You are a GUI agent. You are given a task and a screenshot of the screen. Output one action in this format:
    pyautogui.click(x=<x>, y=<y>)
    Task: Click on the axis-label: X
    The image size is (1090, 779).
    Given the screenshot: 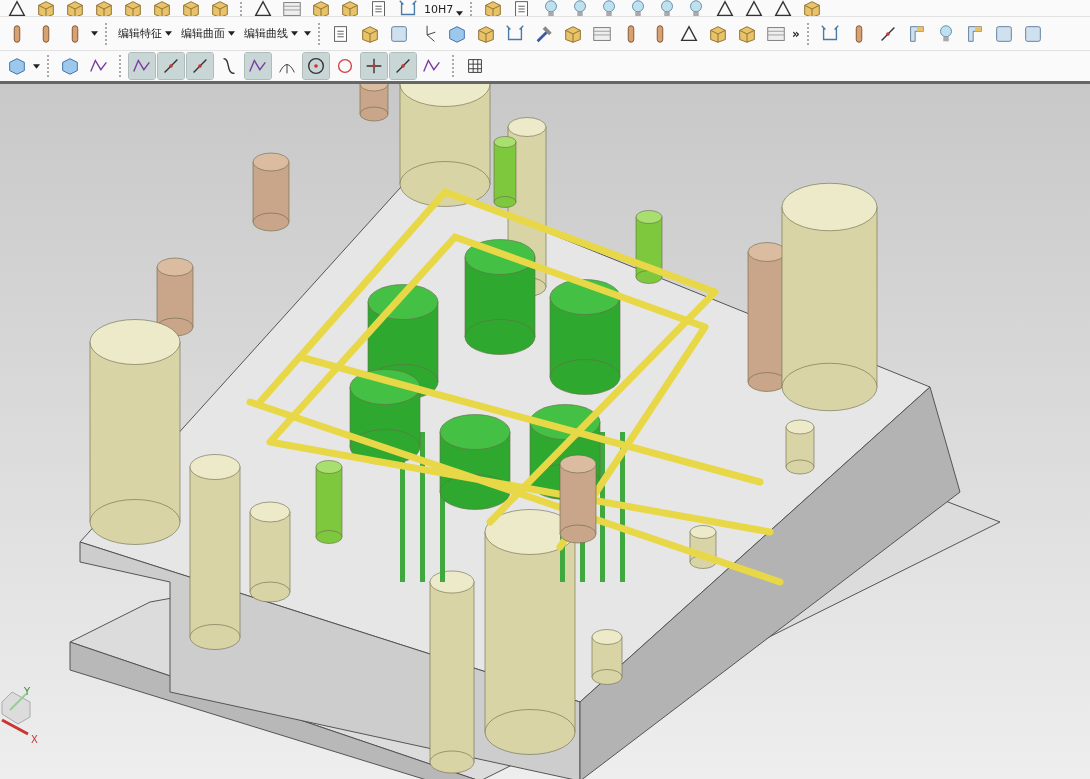 What is the action you would take?
    pyautogui.click(x=34, y=739)
    